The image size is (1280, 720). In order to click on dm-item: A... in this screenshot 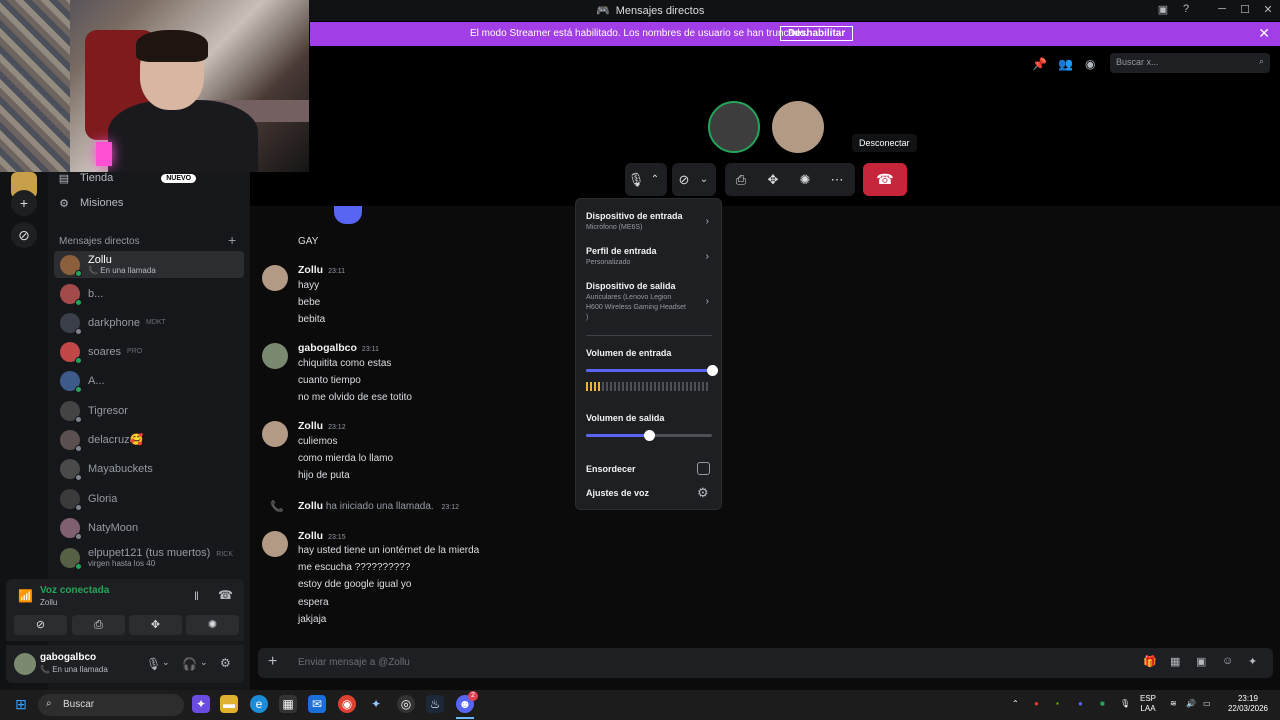, I will do `click(149, 380)`.